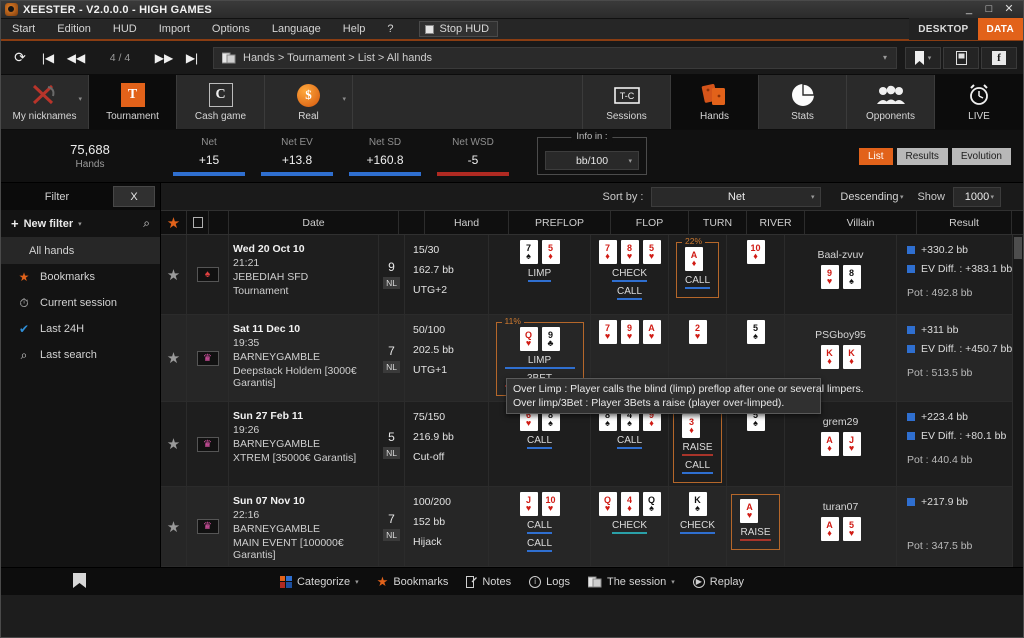 The height and width of the screenshot is (638, 1024). I want to click on menu-edition: Edition, so click(74, 29).